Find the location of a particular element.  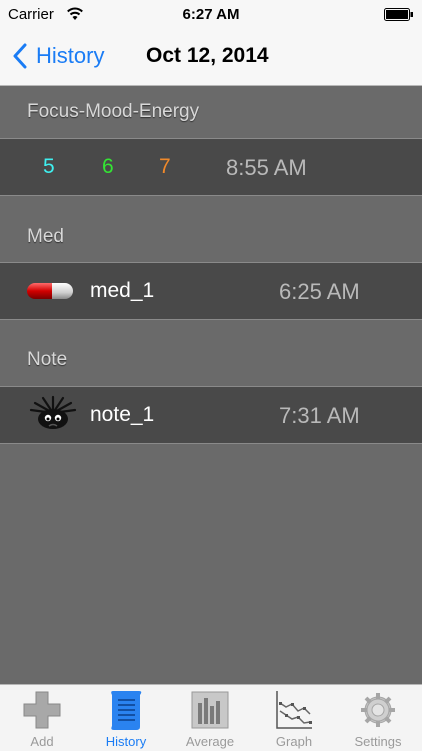

tab-label: Settings is located at coordinates (378, 741).